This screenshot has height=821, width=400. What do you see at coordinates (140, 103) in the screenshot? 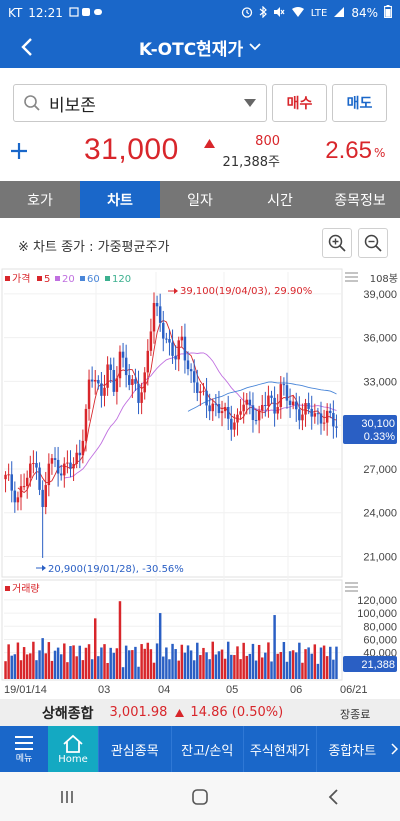
I see `stock-search-input: 비보존` at bounding box center [140, 103].